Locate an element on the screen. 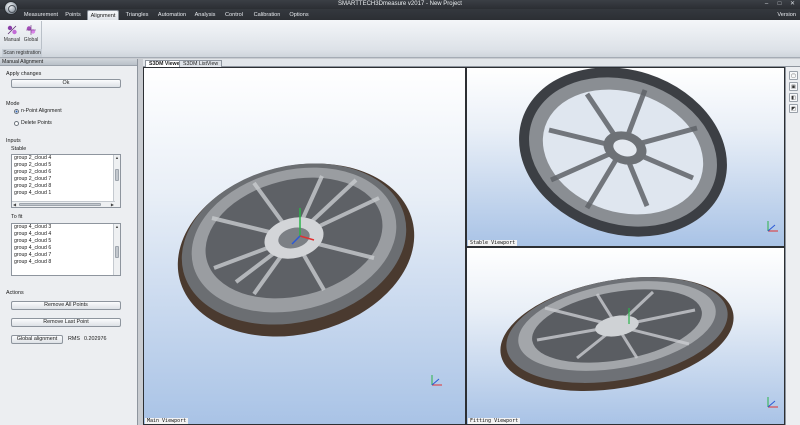  tab-control: Control is located at coordinates (234, 15).